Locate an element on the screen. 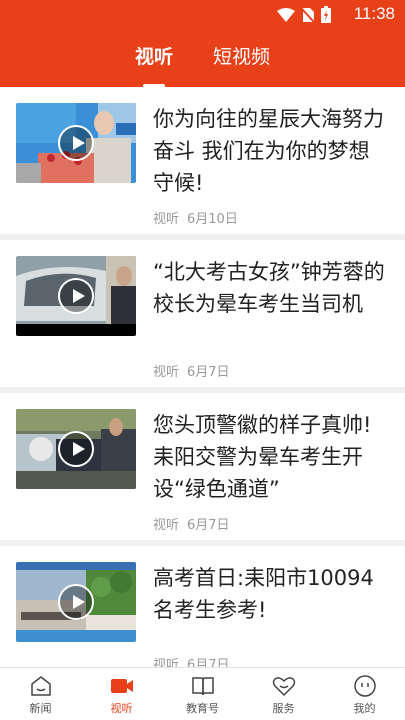 Image resolution: width=405 pixels, height=720 pixels. nav-label: 教育号 is located at coordinates (202, 708).